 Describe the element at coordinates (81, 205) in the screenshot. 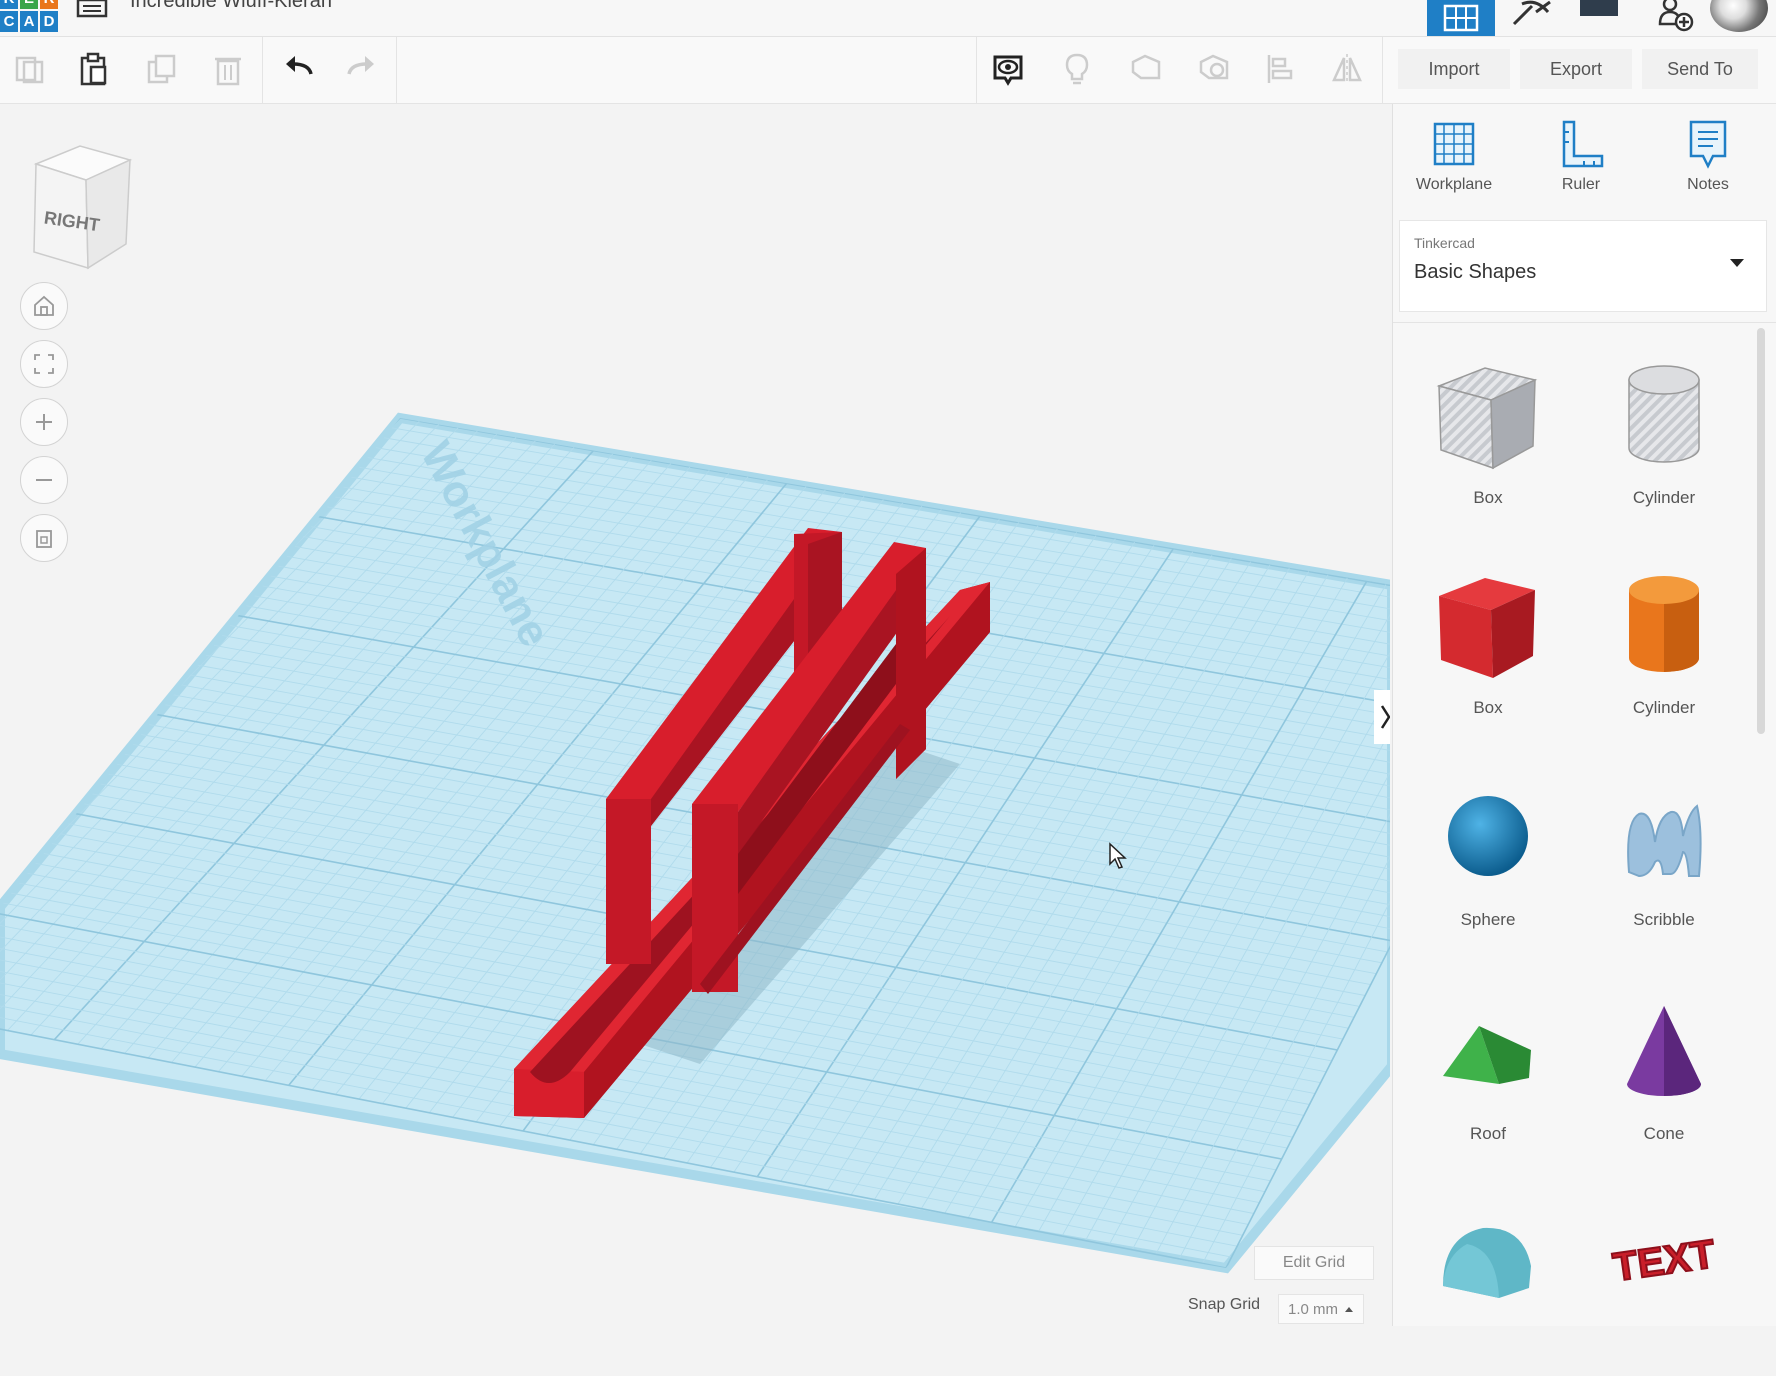

I see `view-cube: RIGHT` at that location.